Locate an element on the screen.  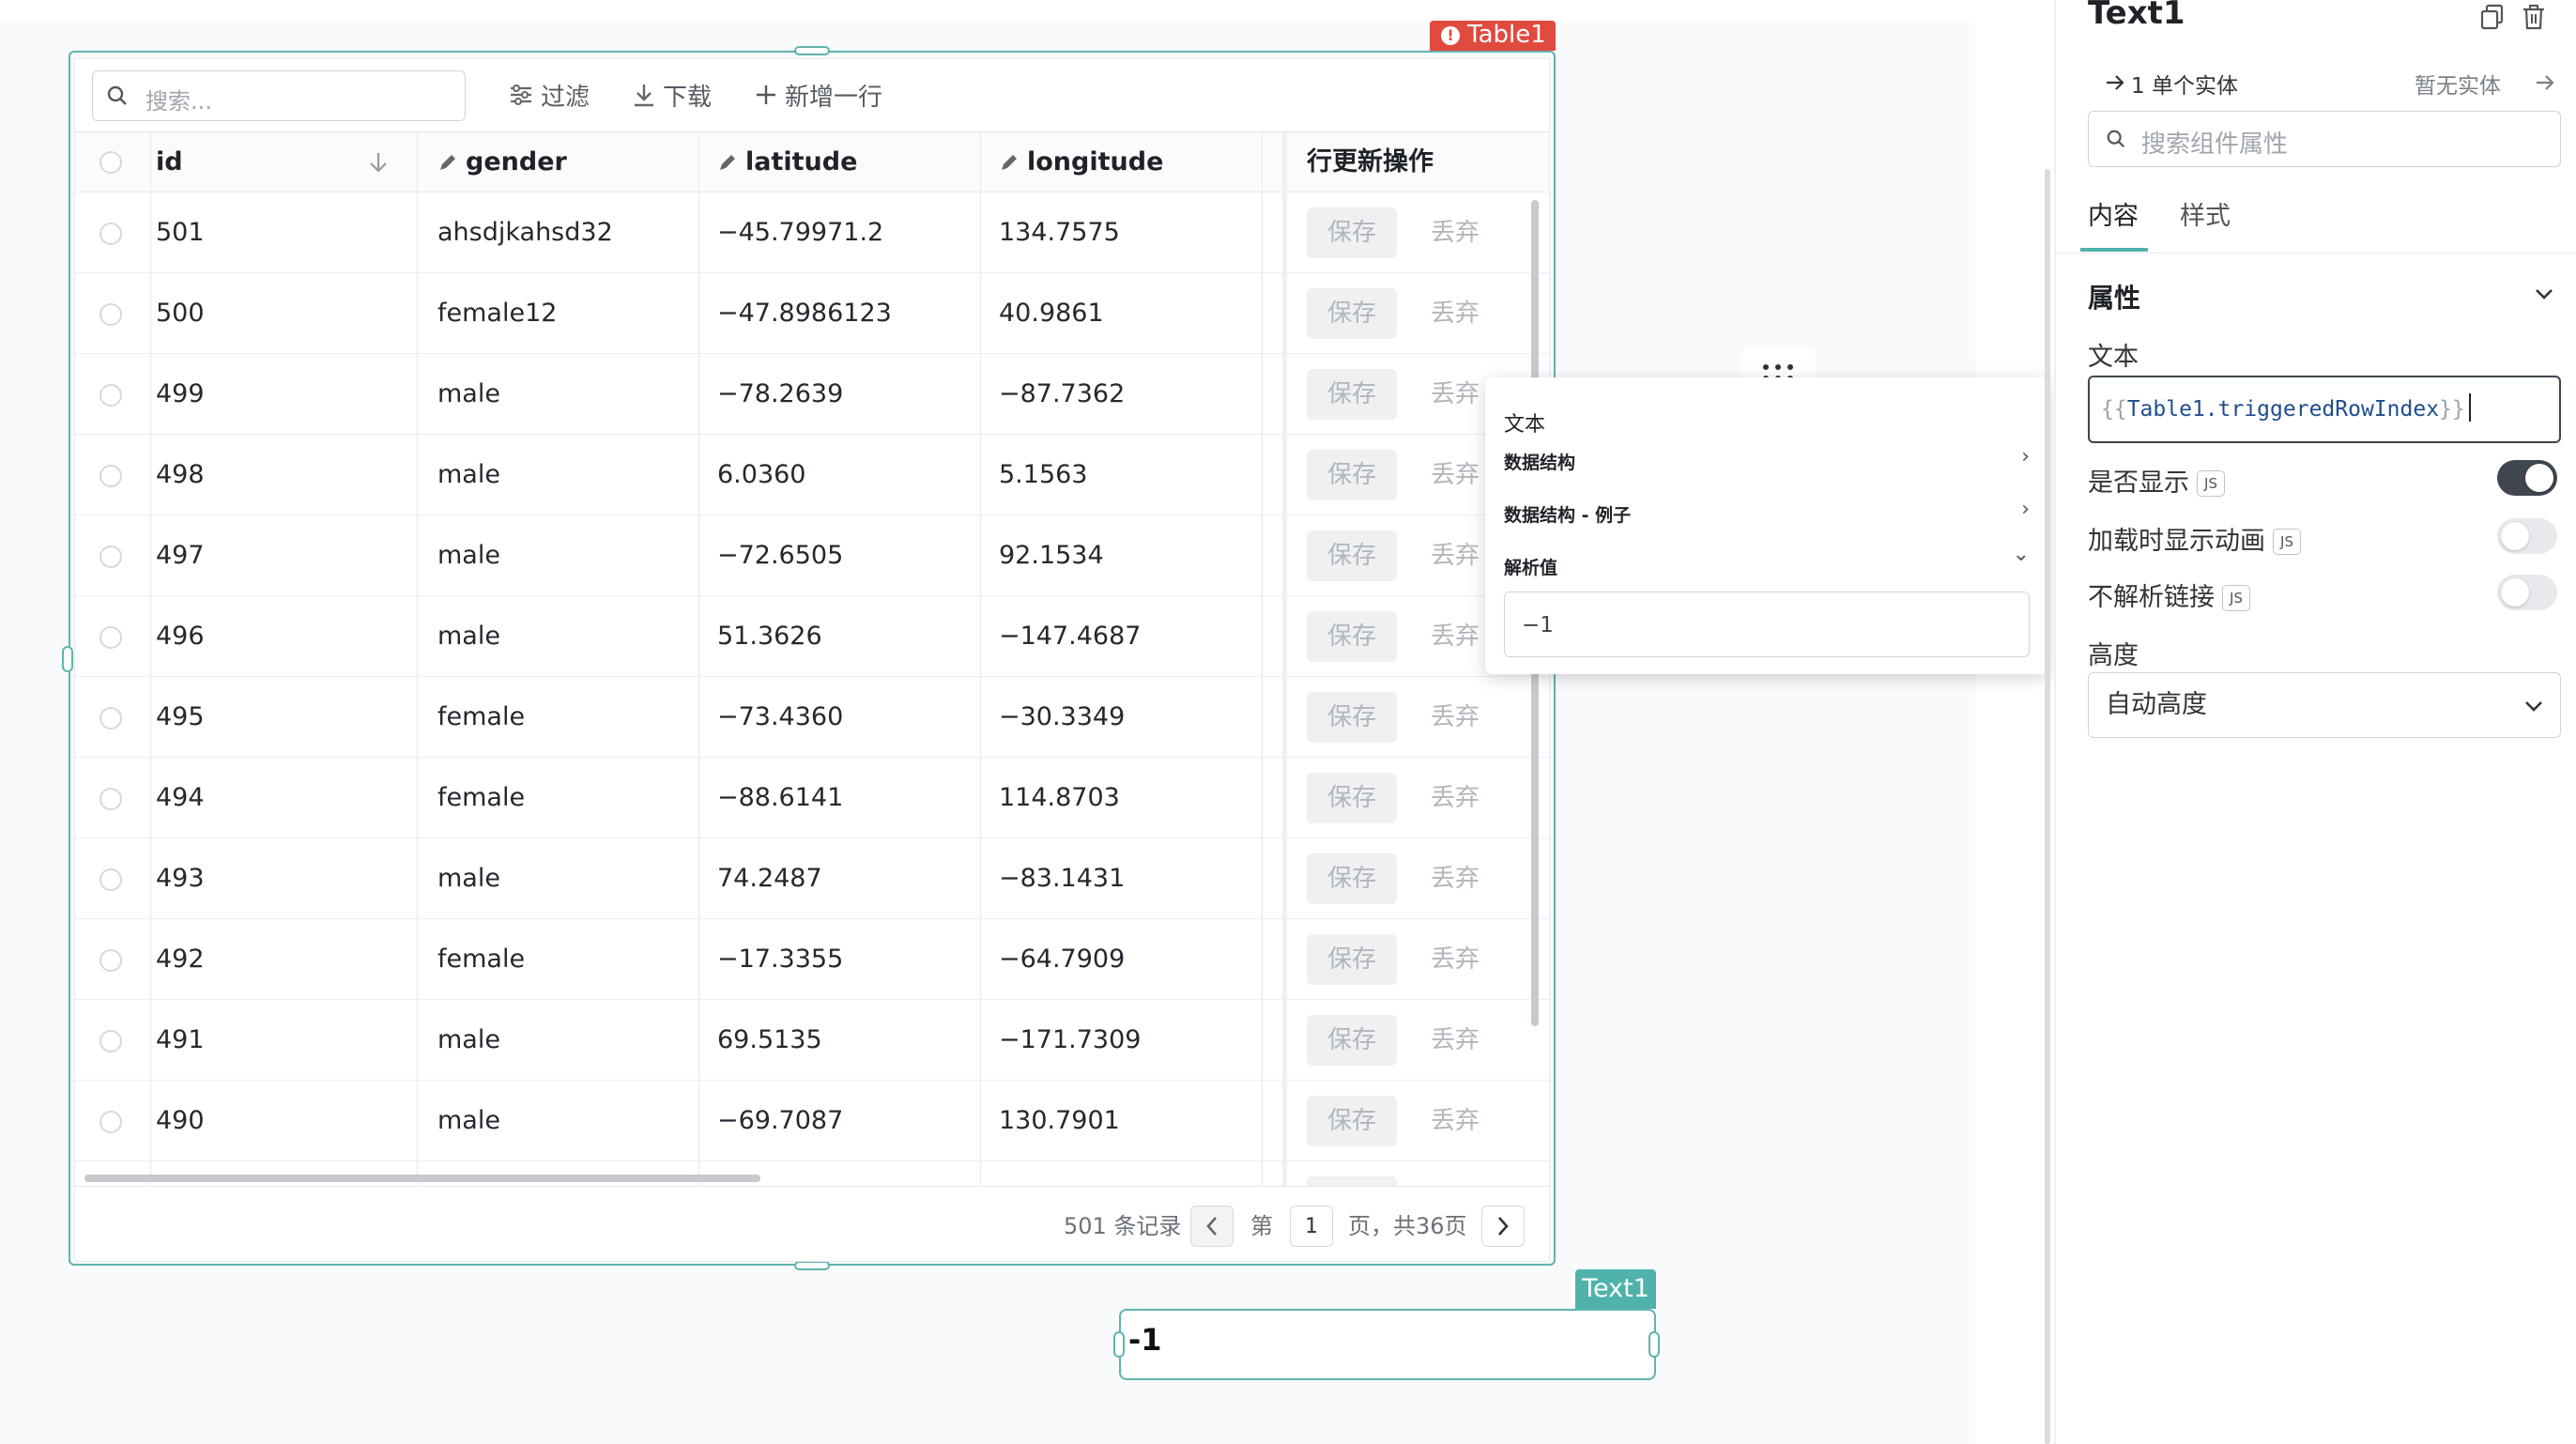
cell-latitude: 6.0360 is located at coordinates (761, 475).